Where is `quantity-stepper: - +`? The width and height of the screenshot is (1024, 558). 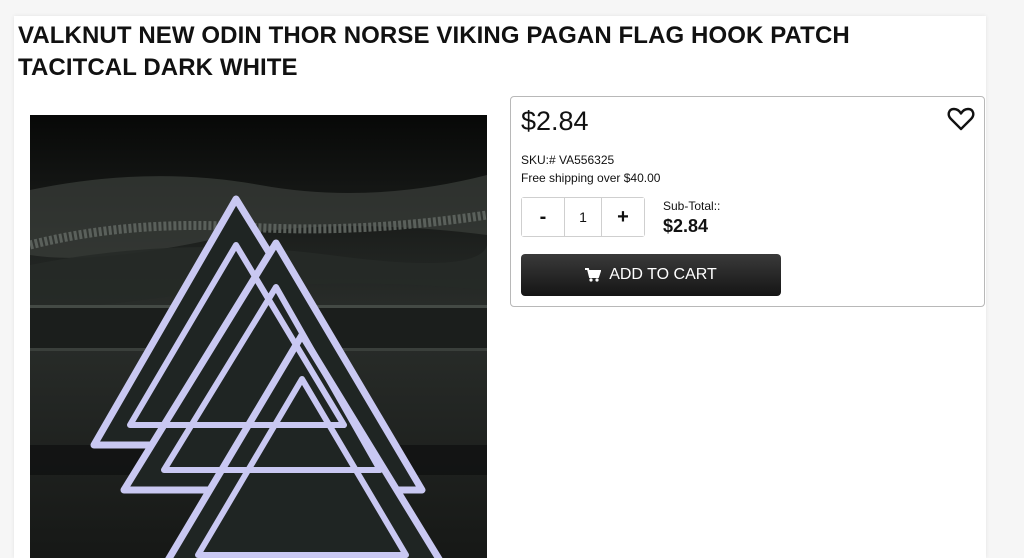 quantity-stepper: - + is located at coordinates (583, 217).